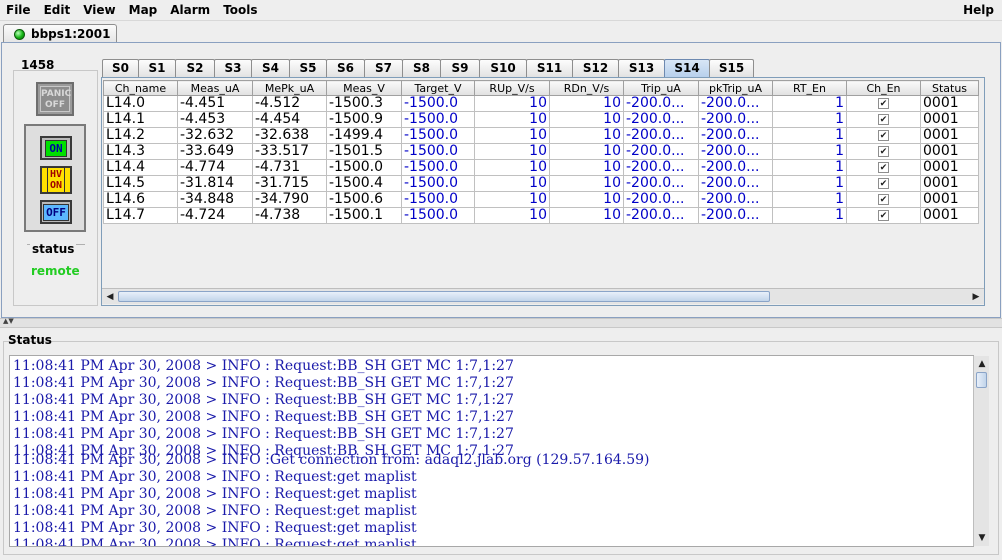 The image size is (1002, 560). I want to click on column-header-status: Status, so click(949, 88).